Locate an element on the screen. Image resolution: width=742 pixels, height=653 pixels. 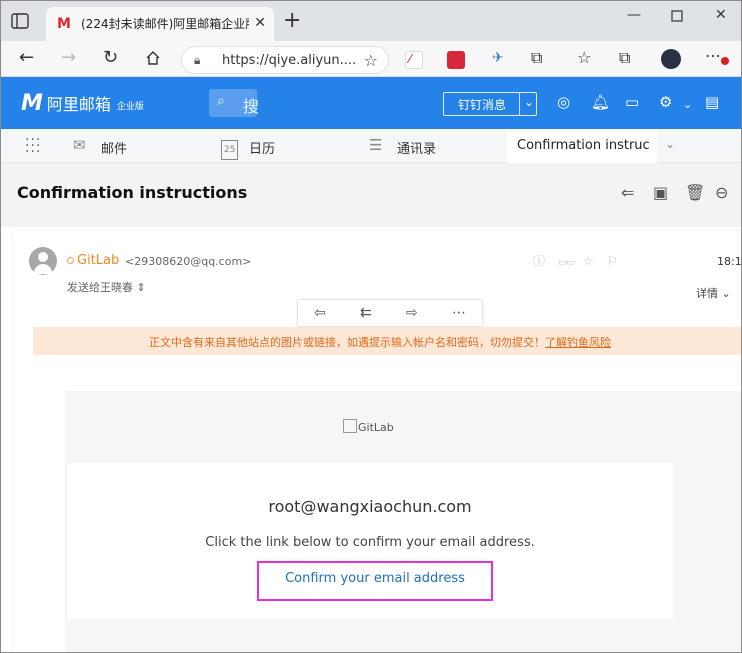
module-tab-calendar: 25 日历 is located at coordinates (271, 146).